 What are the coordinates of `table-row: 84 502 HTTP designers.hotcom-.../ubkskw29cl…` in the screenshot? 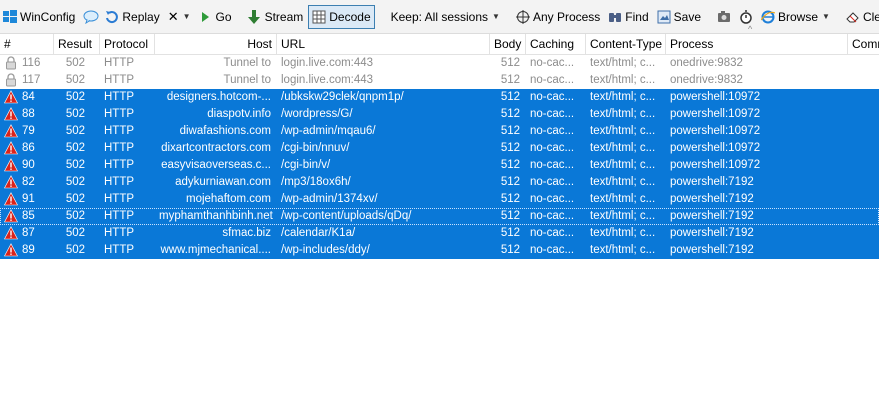 It's located at (439, 97).